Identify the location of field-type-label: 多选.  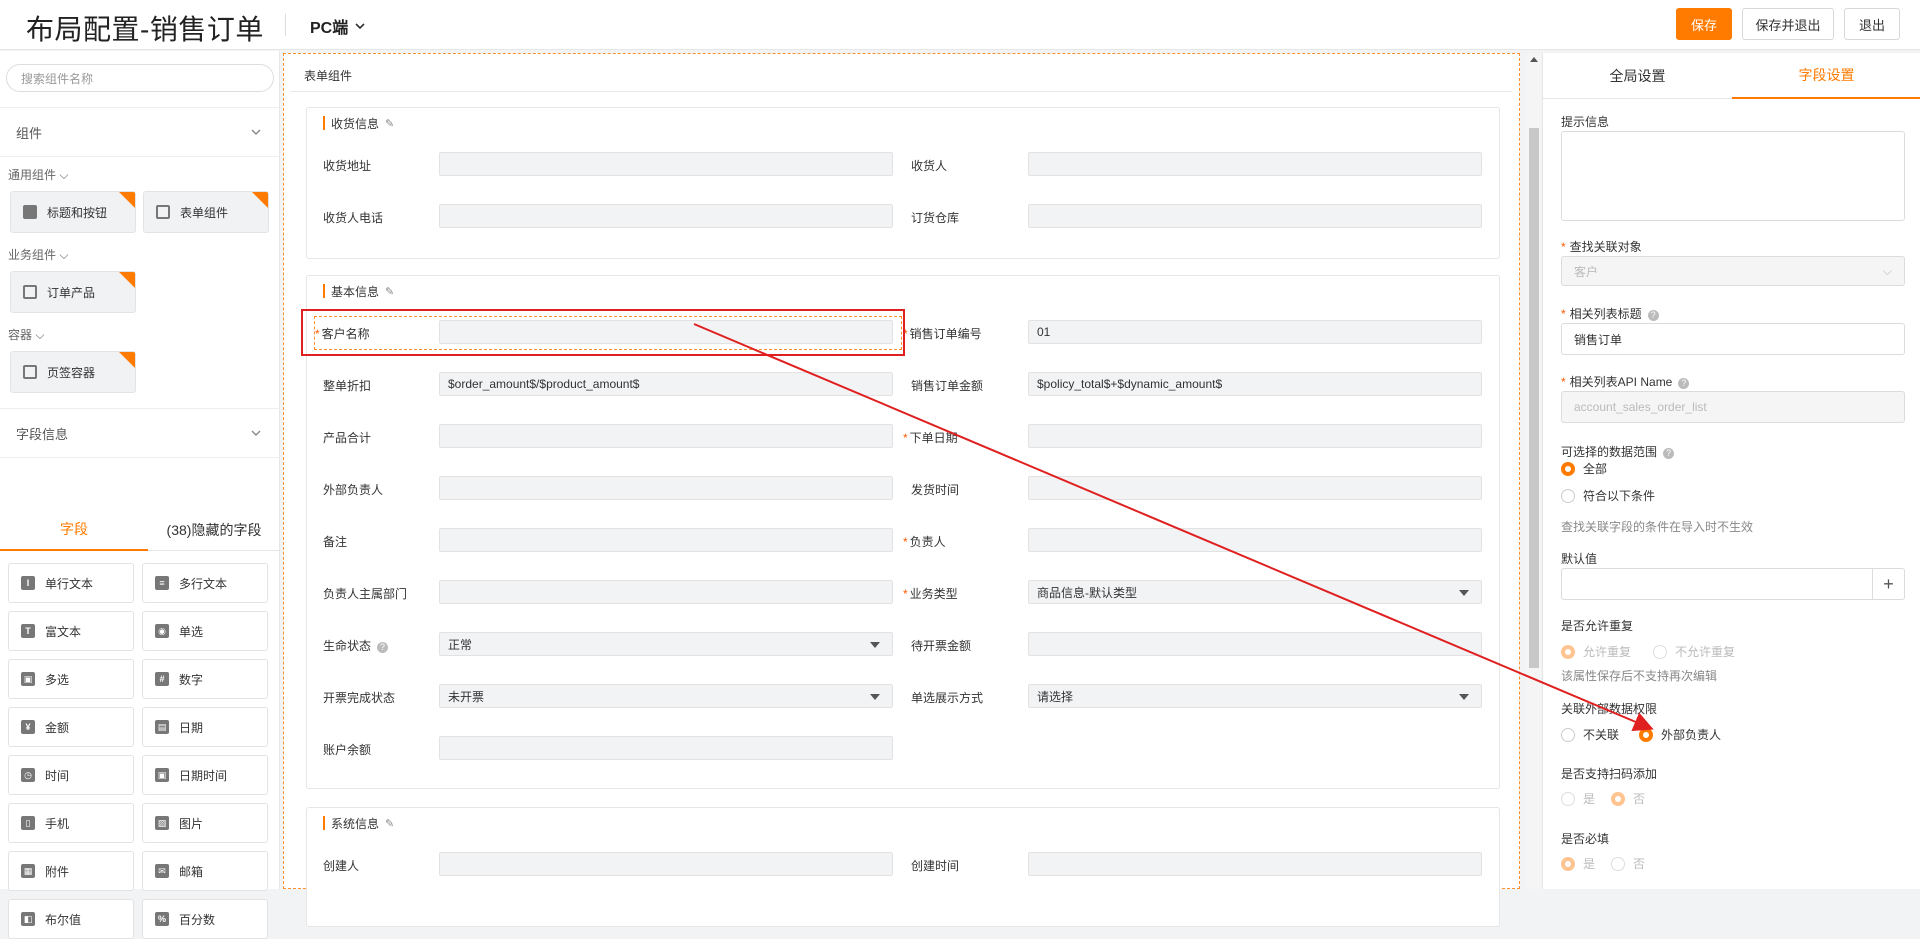
(57, 679).